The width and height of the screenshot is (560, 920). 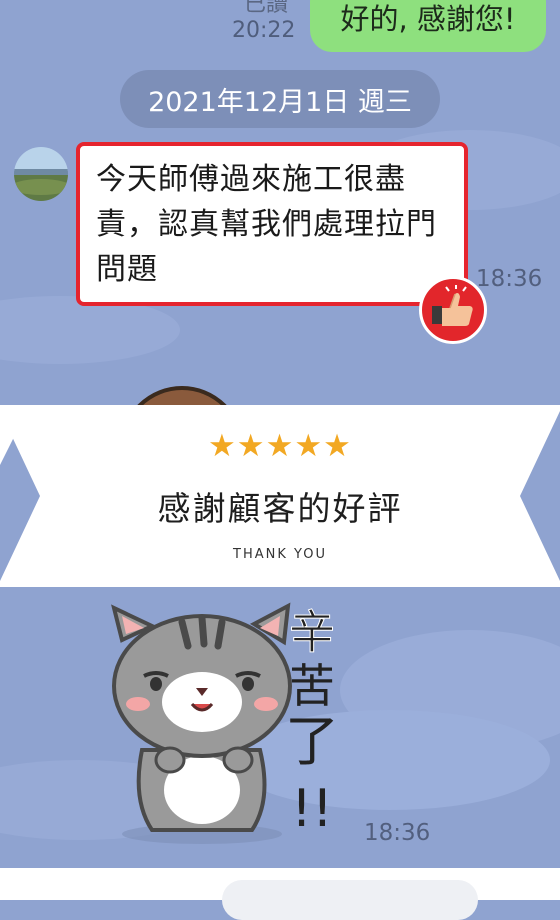 I want to click on message-timestamp: 20:22, so click(x=264, y=30).